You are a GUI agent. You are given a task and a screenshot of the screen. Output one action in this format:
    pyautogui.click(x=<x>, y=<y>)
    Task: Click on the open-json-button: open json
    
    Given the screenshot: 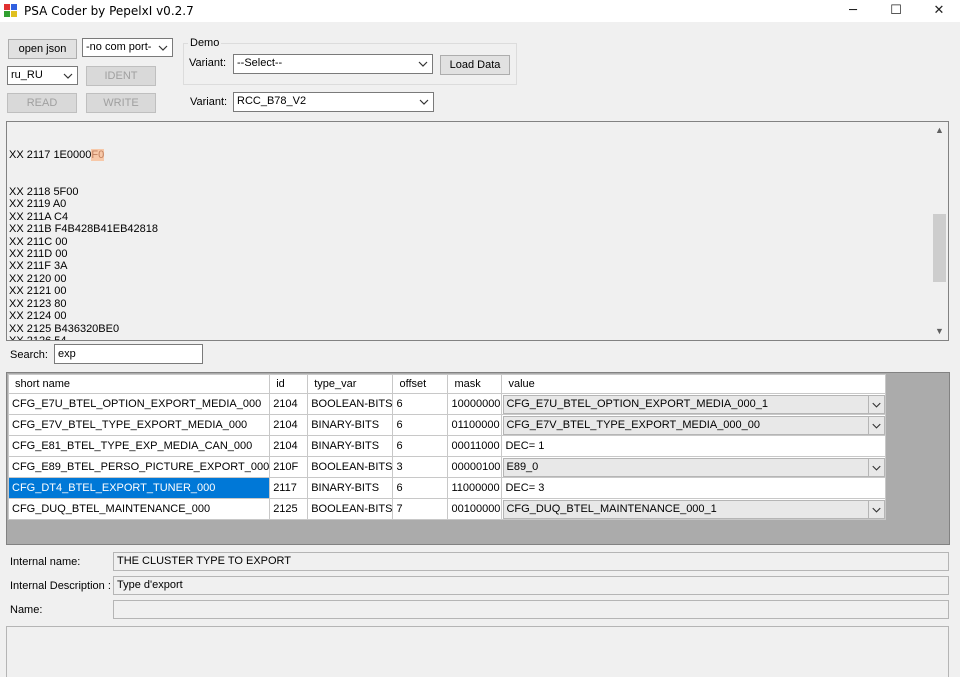 What is the action you would take?
    pyautogui.click(x=42, y=49)
    